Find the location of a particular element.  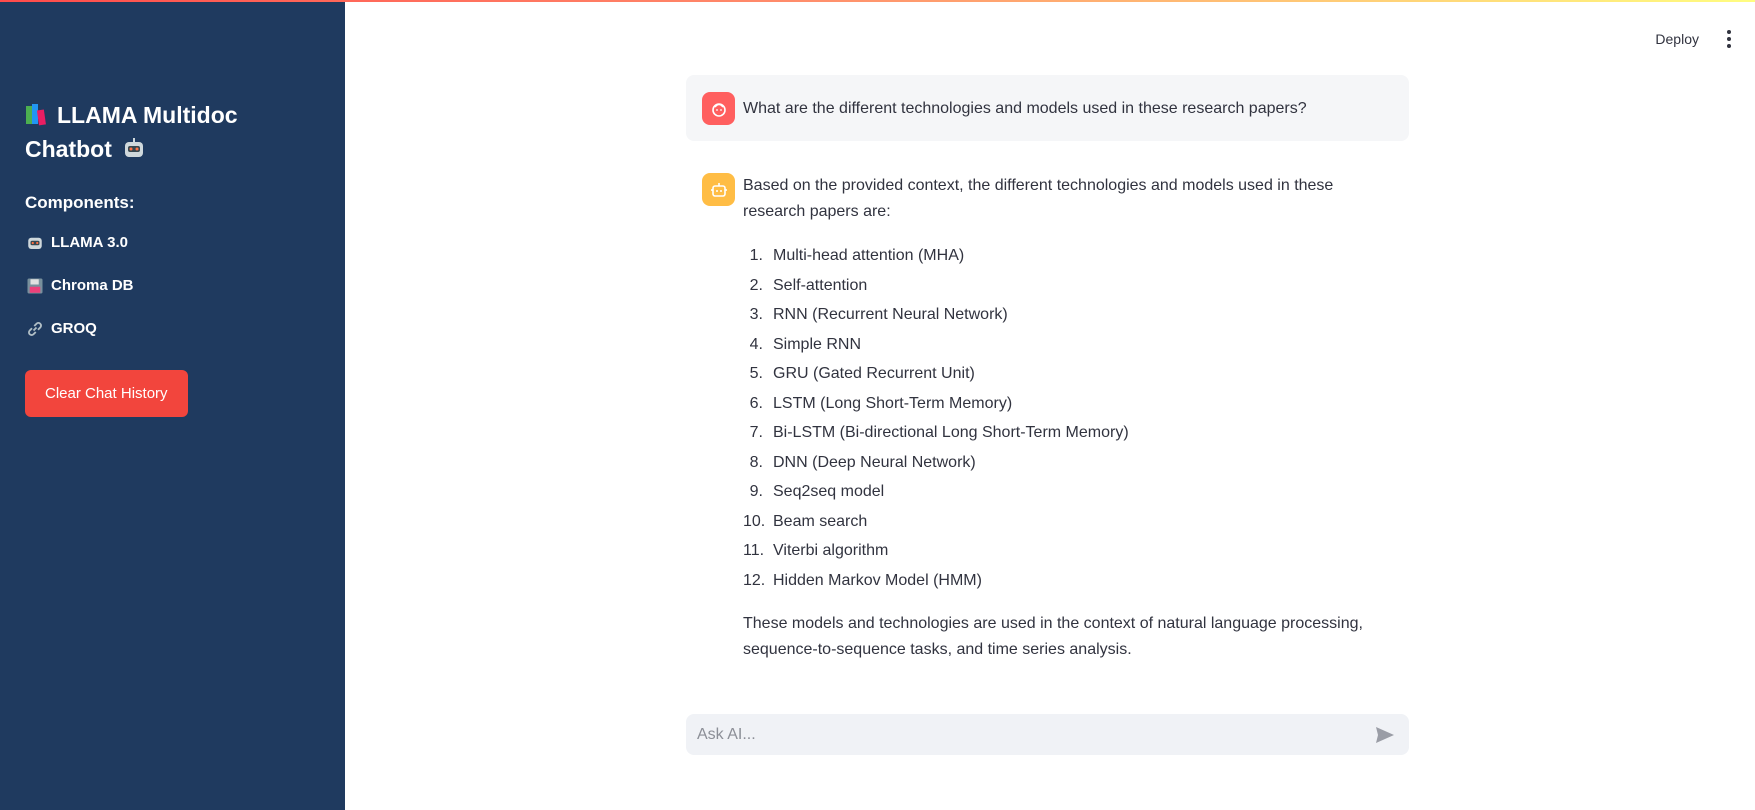

top-accent-bar is located at coordinates (877, 1).